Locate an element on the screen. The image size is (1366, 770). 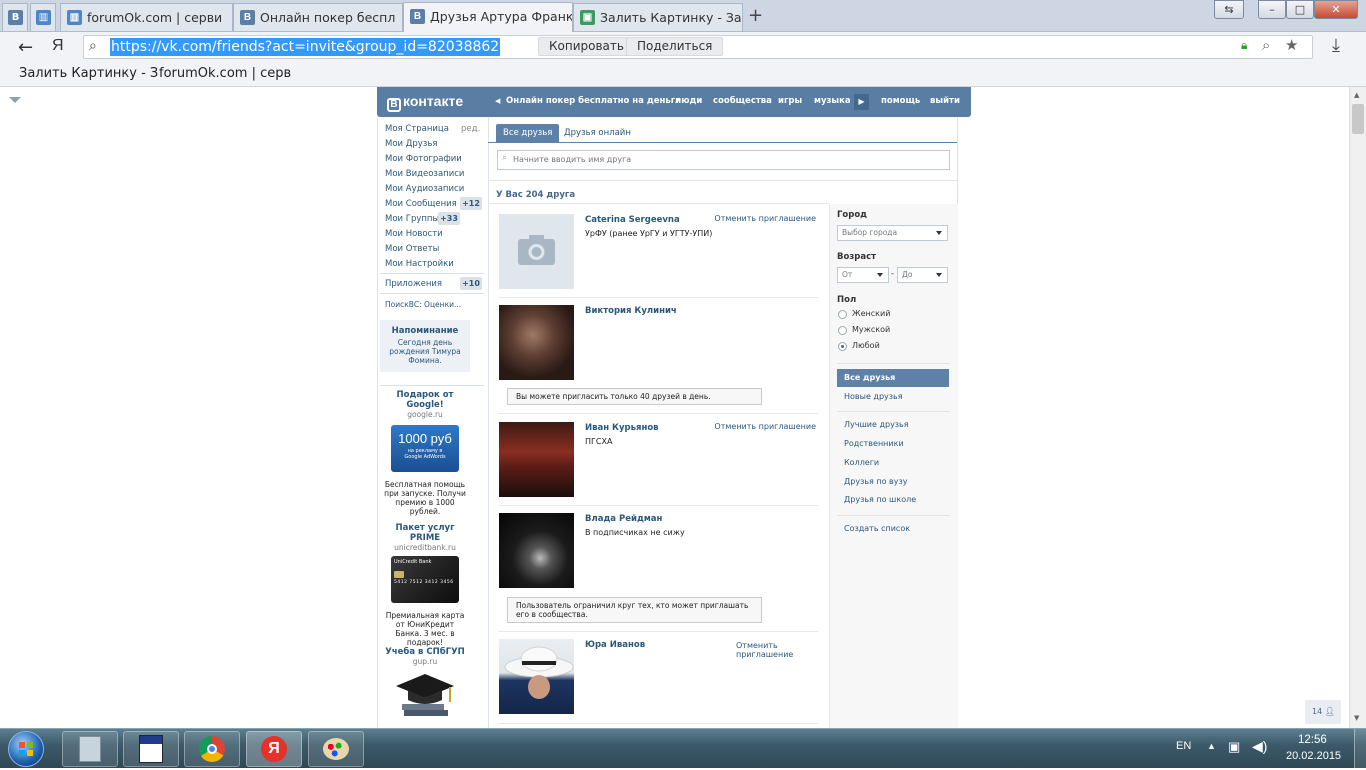
menu-my-videos: Мои Видеозаписи is located at coordinates (424, 174).